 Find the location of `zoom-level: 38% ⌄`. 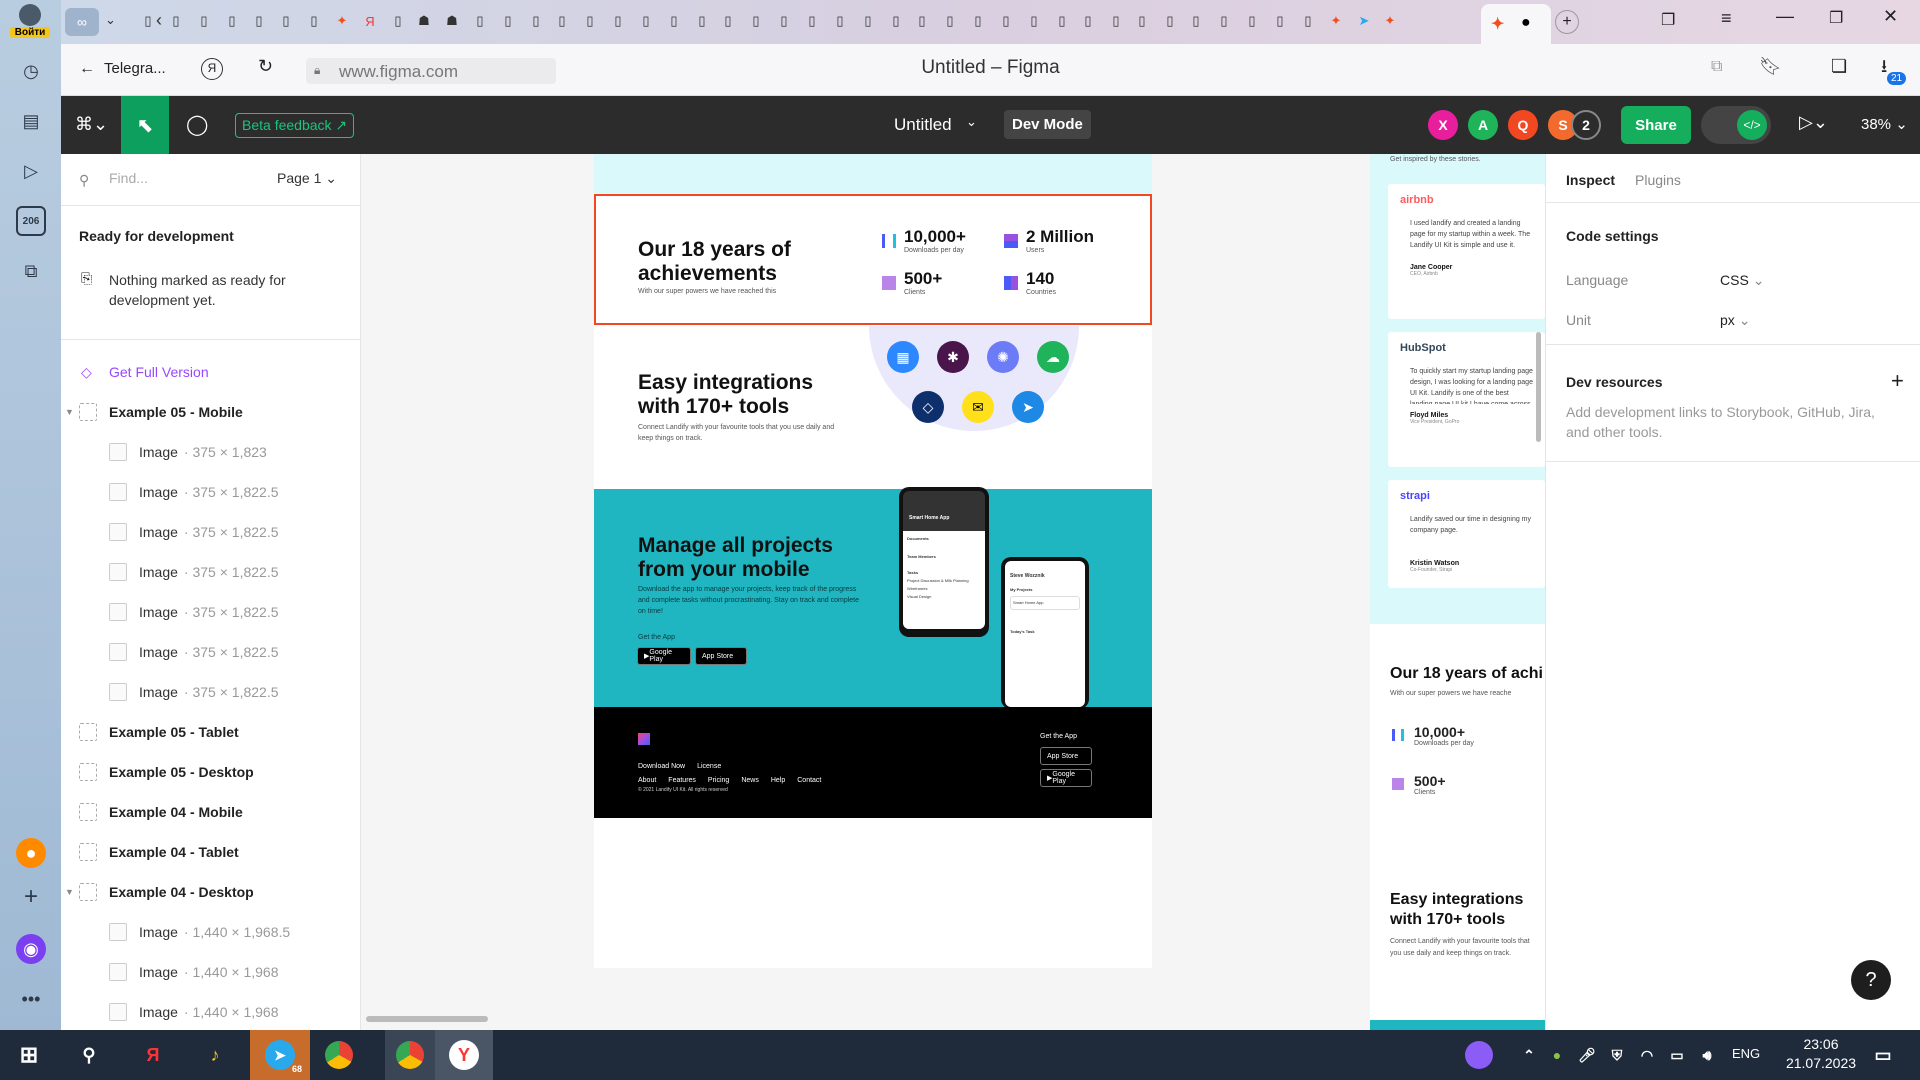

zoom-level: 38% ⌄ is located at coordinates (1884, 124).